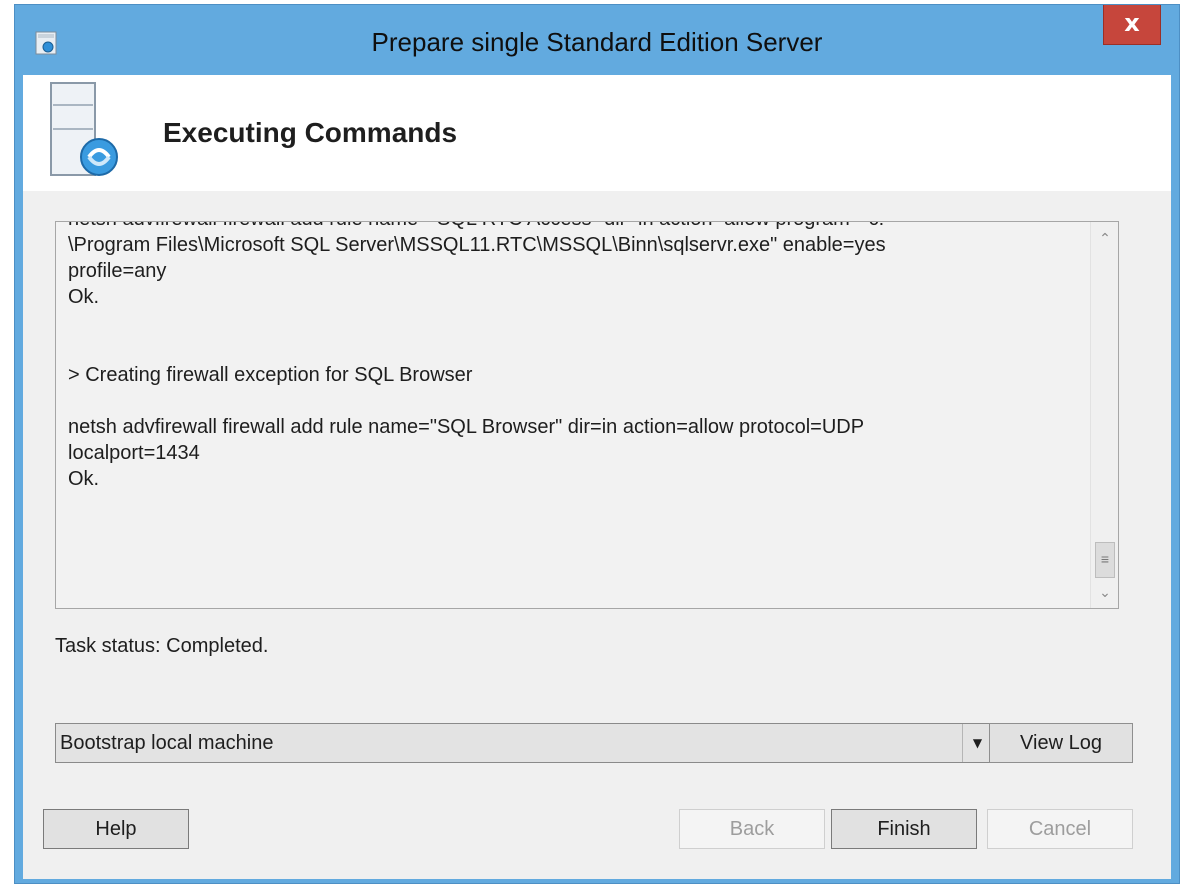  I want to click on window-title: Prepare single Standard Edition Server, so click(597, 42).